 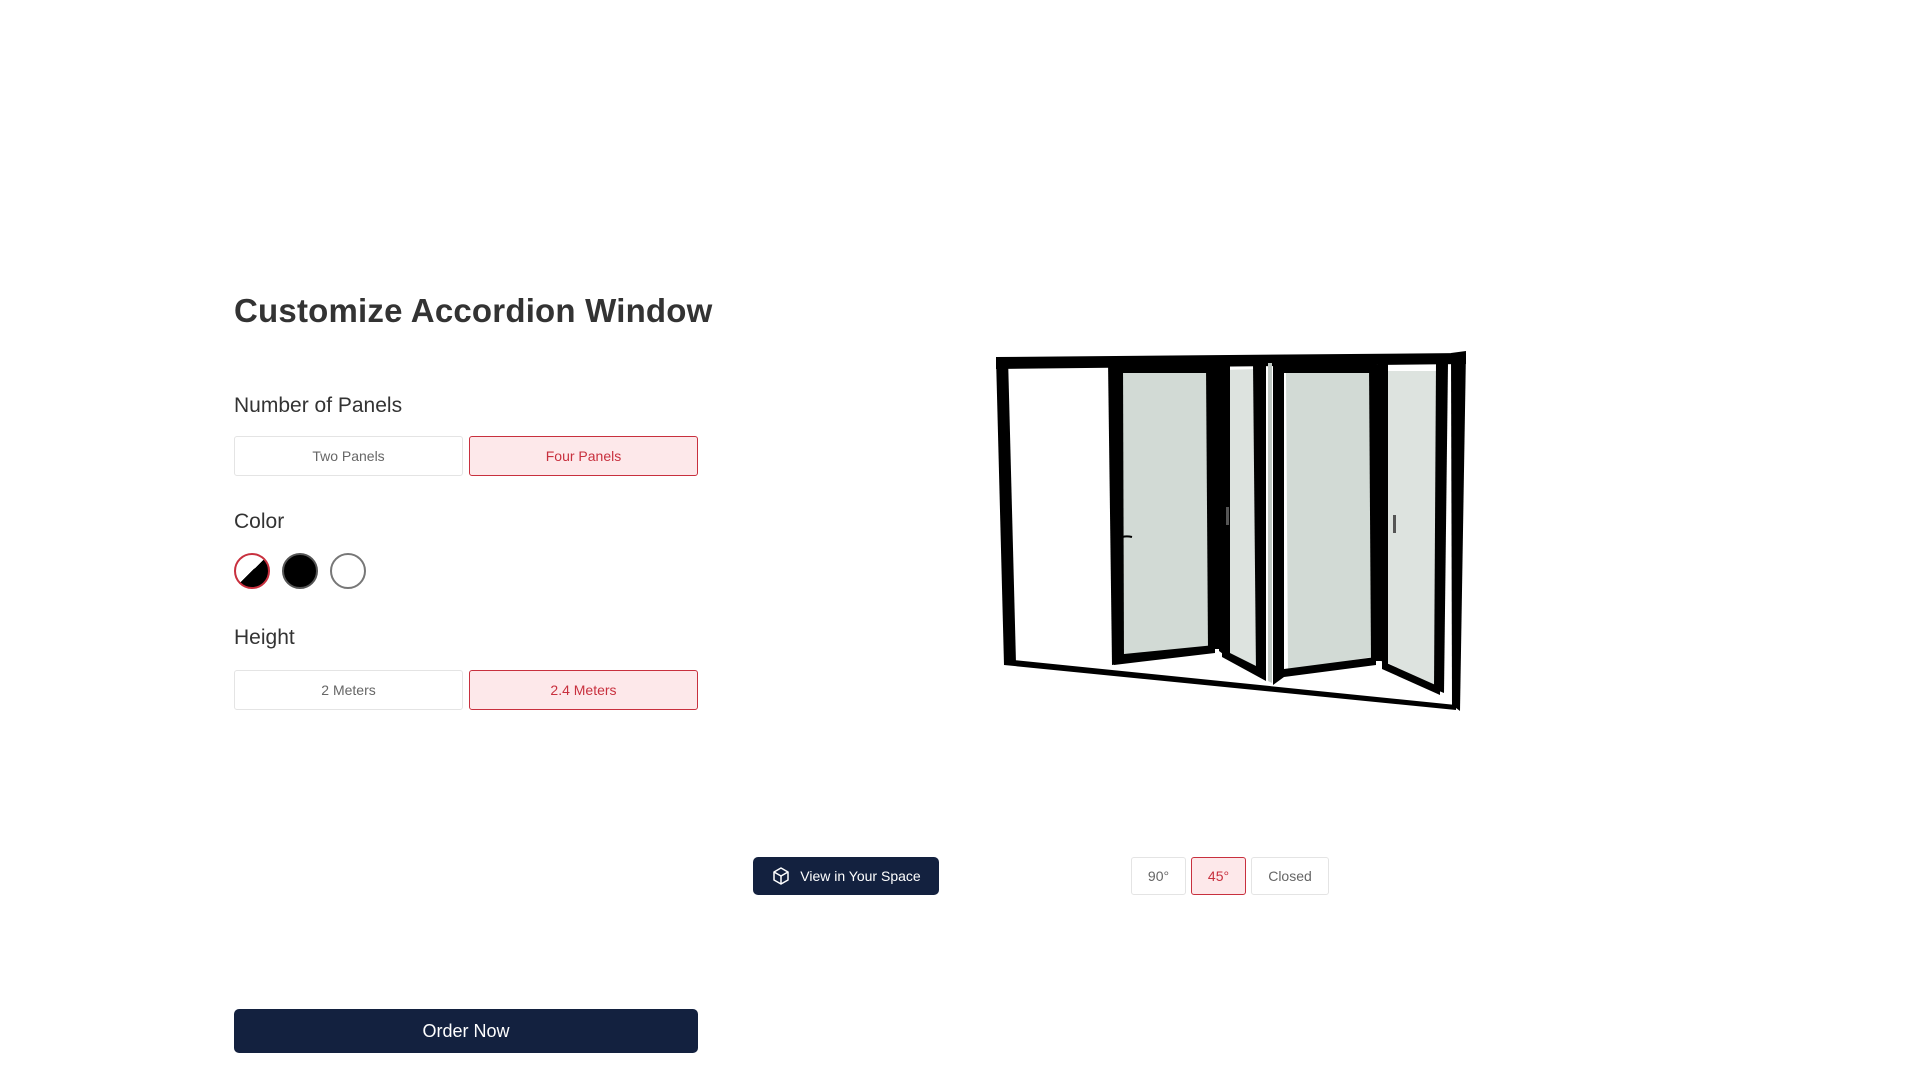 I want to click on panel-4-stile-right, so click(x=1441, y=528).